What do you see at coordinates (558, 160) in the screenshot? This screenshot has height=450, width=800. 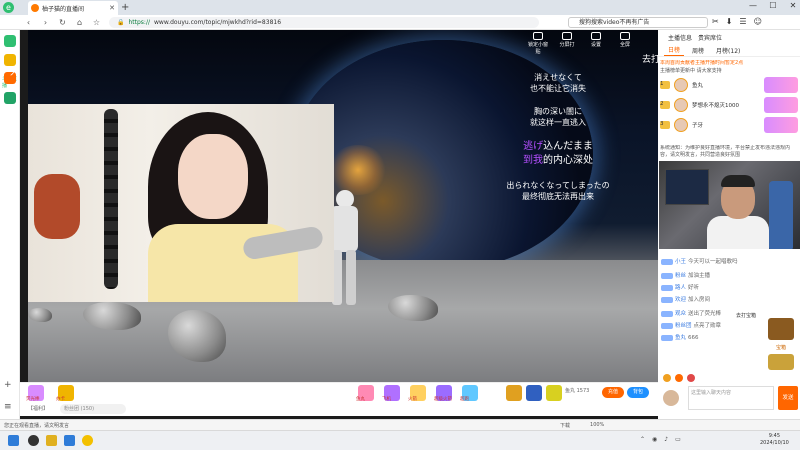 I see `lyric-line-highlight: 到我的内心深处` at bounding box center [558, 160].